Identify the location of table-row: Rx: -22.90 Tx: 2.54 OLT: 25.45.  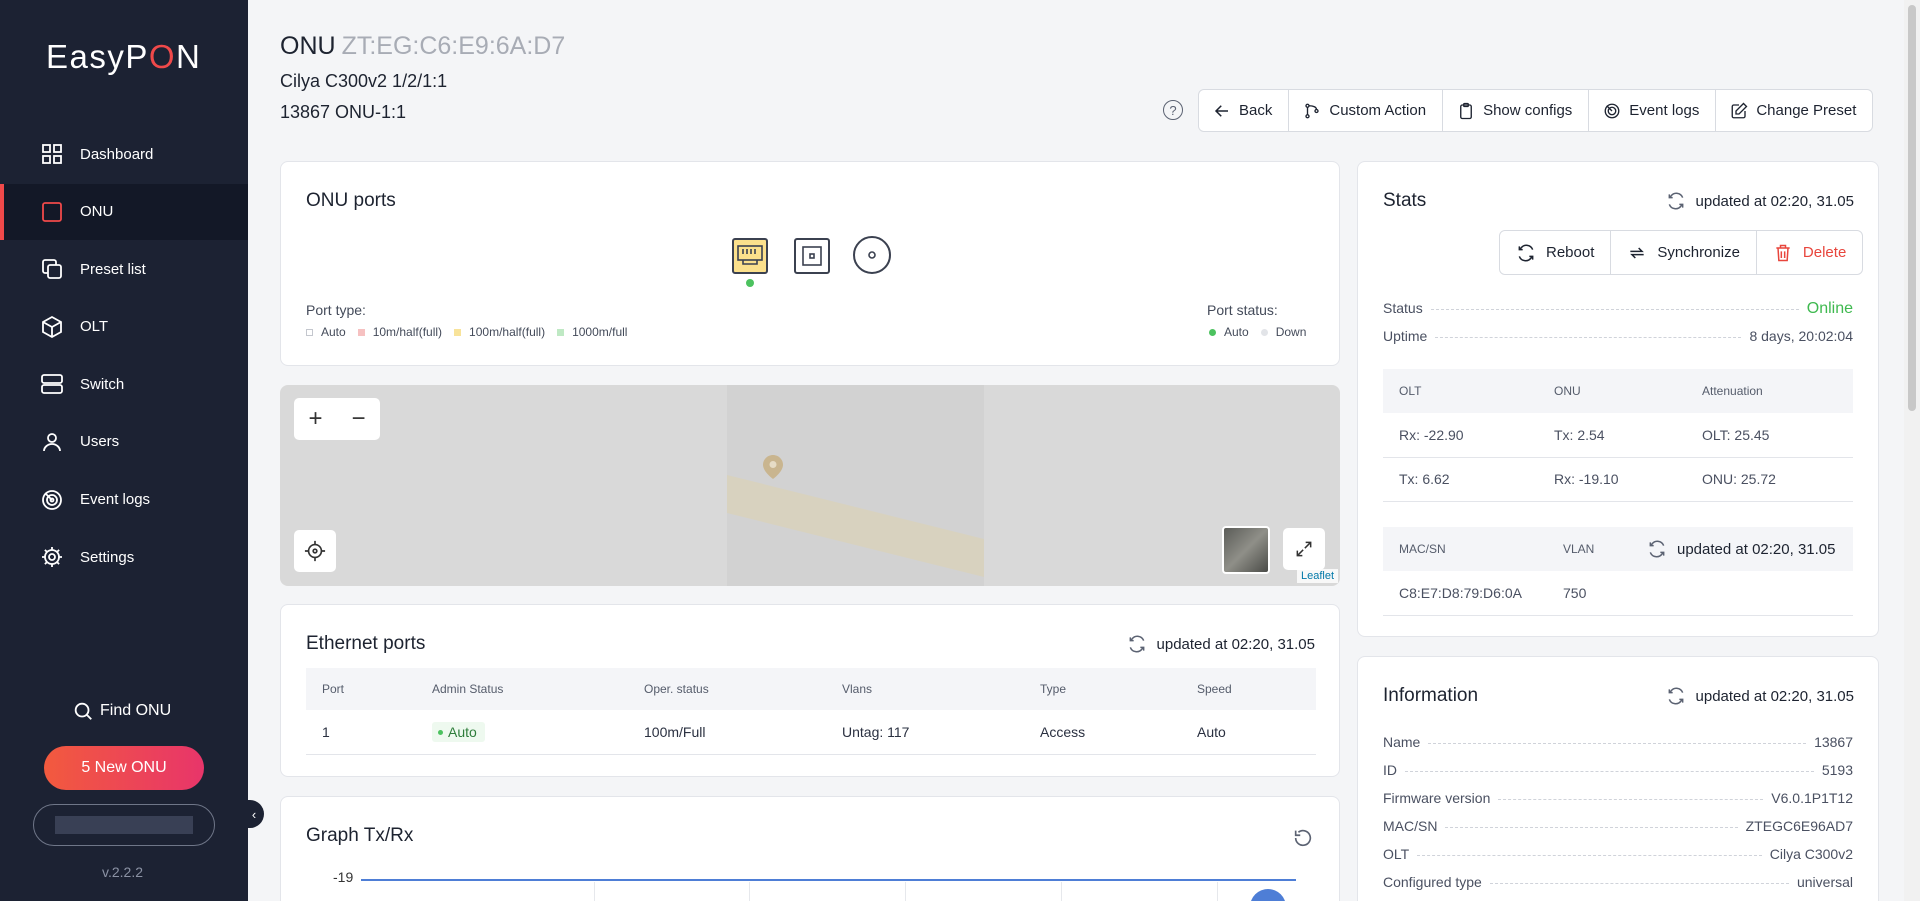
(1618, 435).